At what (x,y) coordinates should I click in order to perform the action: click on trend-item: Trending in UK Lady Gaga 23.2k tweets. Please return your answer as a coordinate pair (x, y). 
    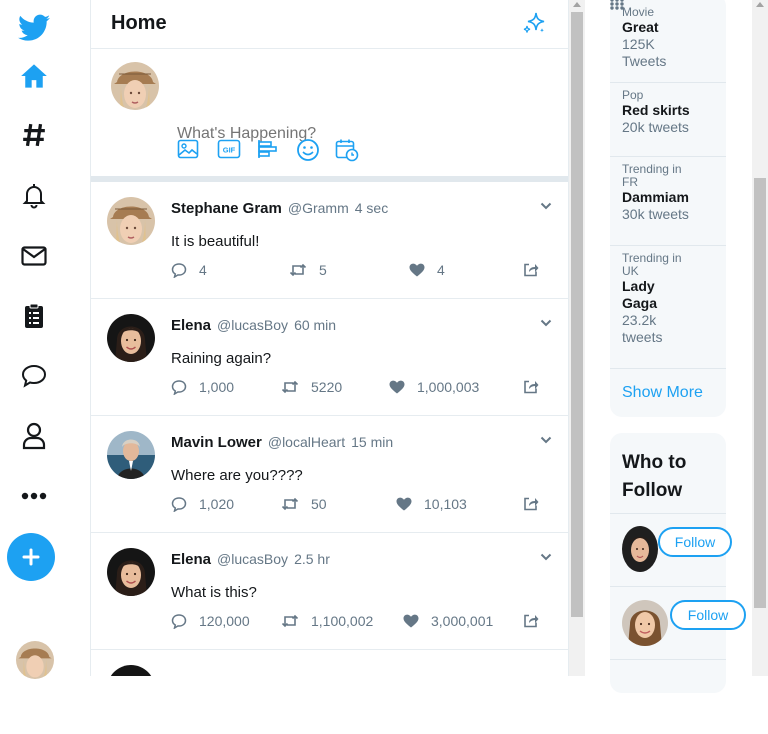
    Looking at the image, I should click on (668, 307).